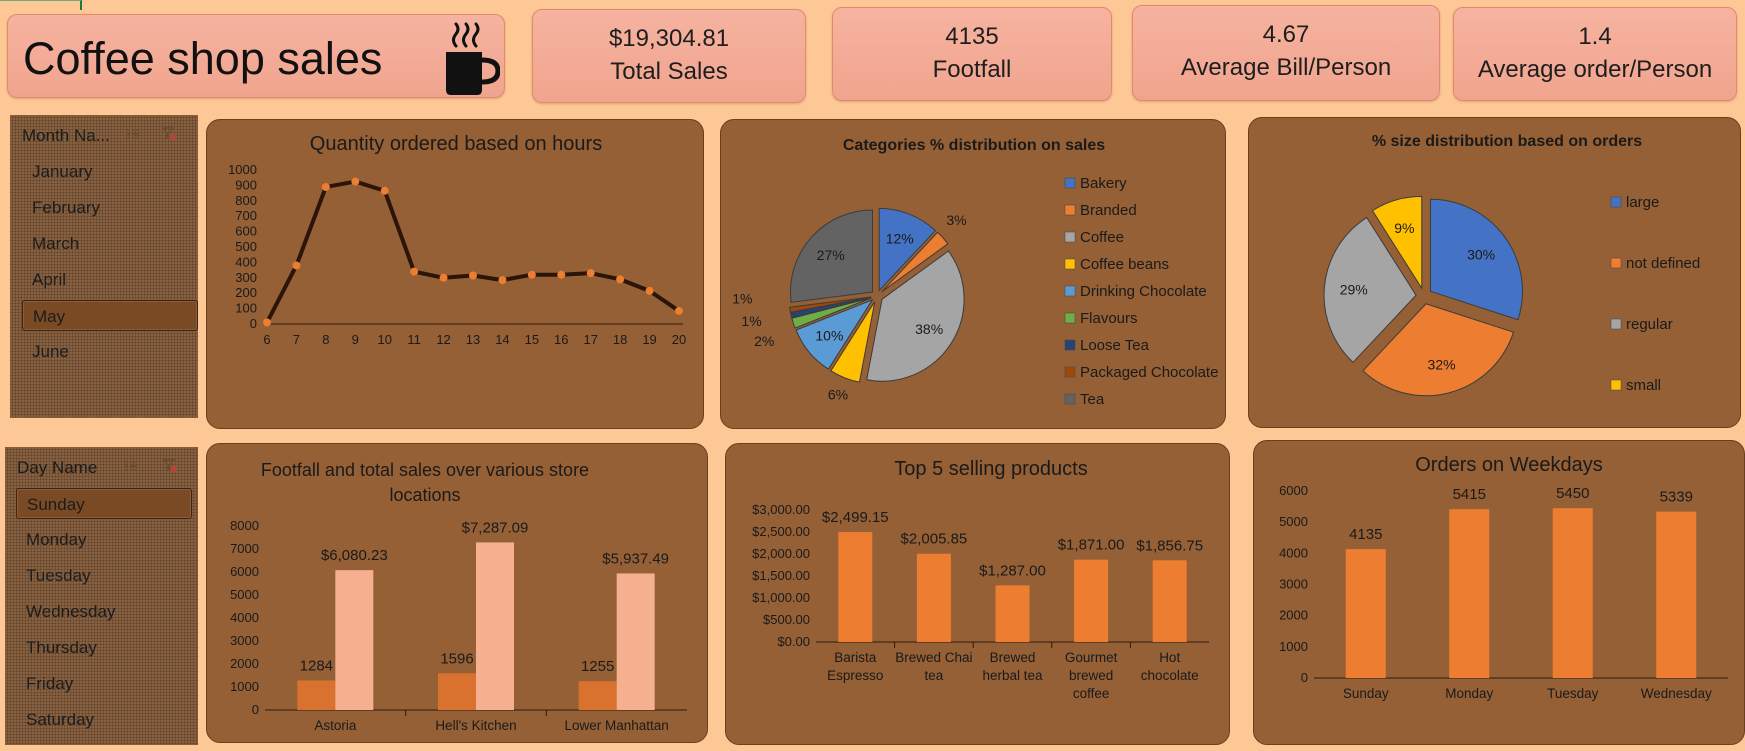  Describe the element at coordinates (502, 339) in the screenshot. I see `x-tick-label: 14` at that location.